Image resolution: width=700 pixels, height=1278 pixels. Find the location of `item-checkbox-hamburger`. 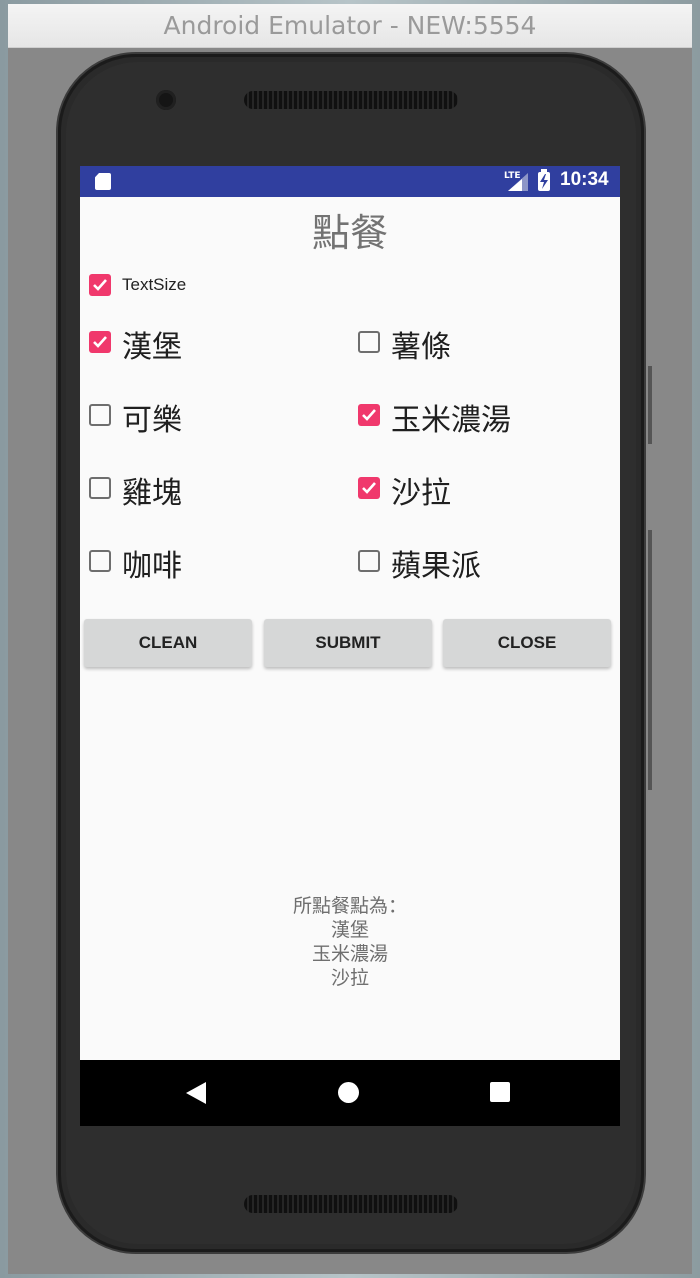

item-checkbox-hamburger is located at coordinates (100, 342).